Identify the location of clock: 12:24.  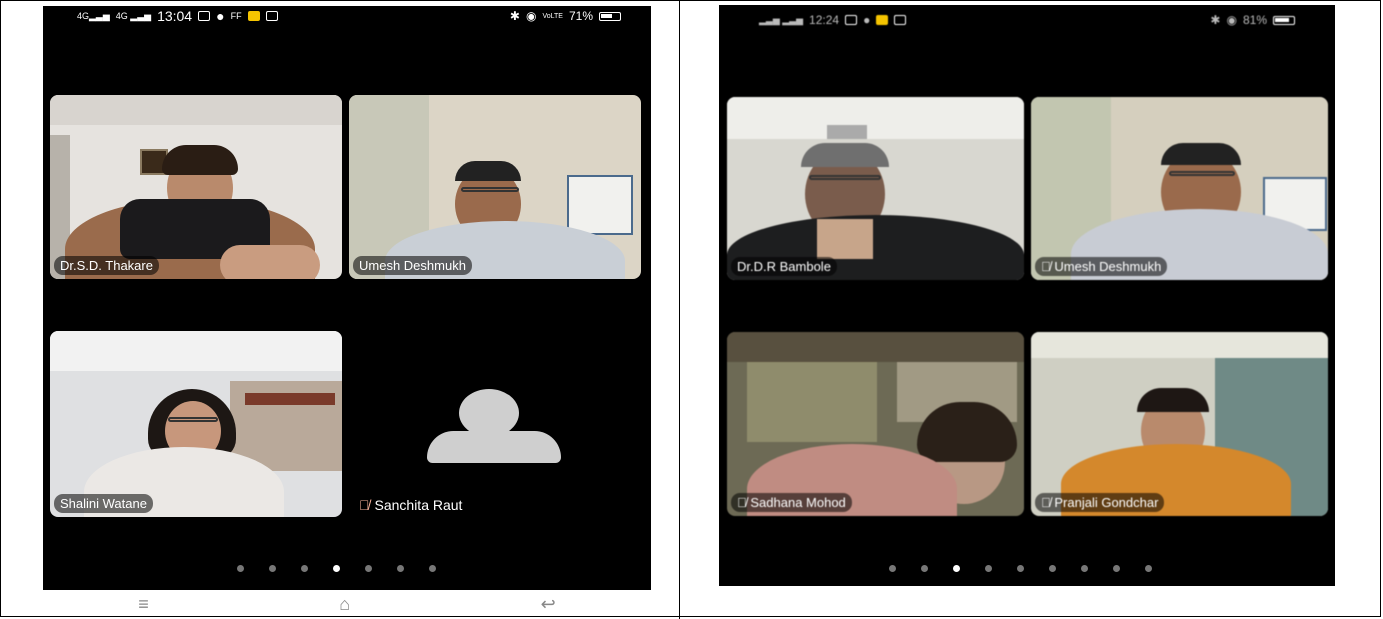
(824, 20).